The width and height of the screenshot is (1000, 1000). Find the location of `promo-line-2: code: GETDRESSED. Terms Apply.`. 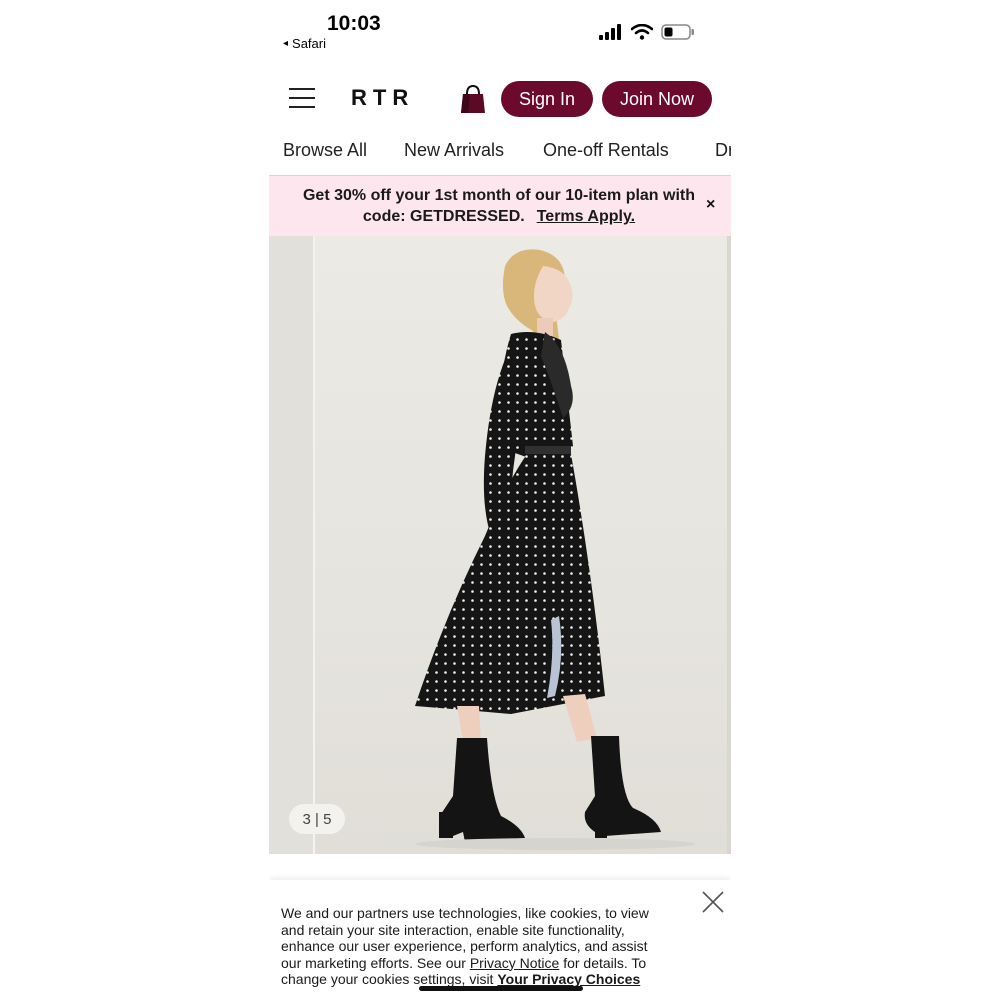

promo-line-2: code: GETDRESSED. Terms Apply. is located at coordinates (499, 216).